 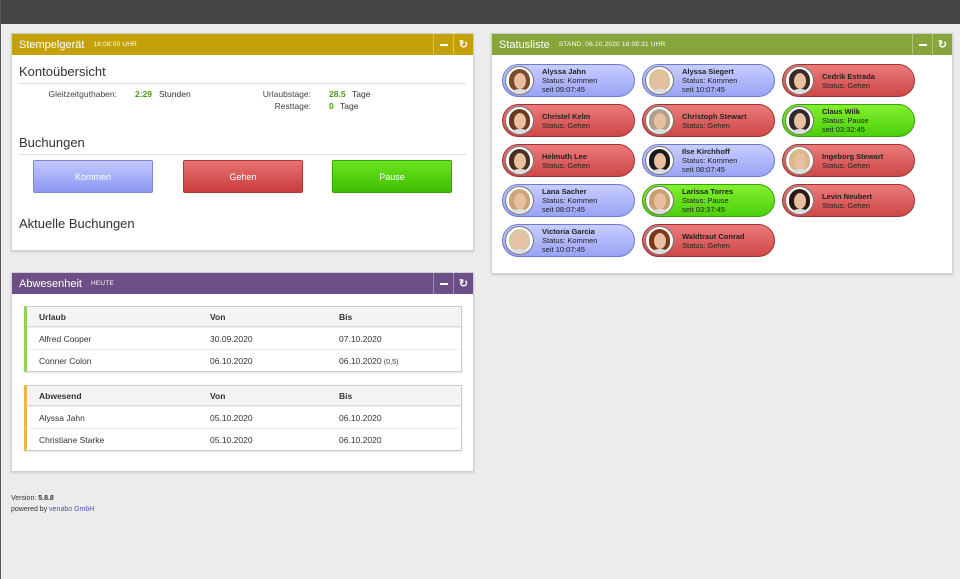 What do you see at coordinates (612, 44) in the screenshot?
I see `stand-timestamp: STAND: 06.10.2020 18:08:31 UHR` at bounding box center [612, 44].